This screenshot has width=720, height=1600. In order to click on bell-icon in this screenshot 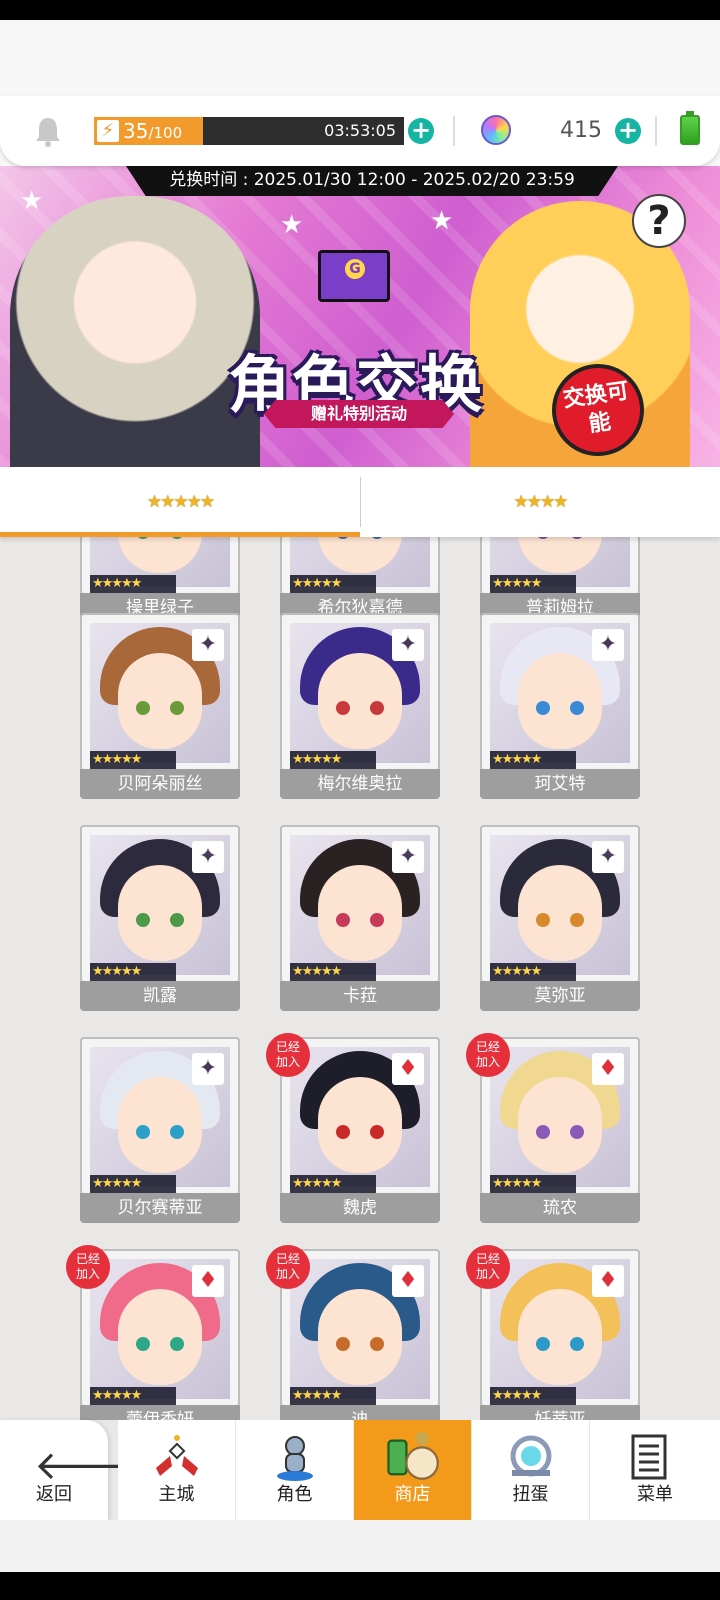, I will do `click(48, 131)`.